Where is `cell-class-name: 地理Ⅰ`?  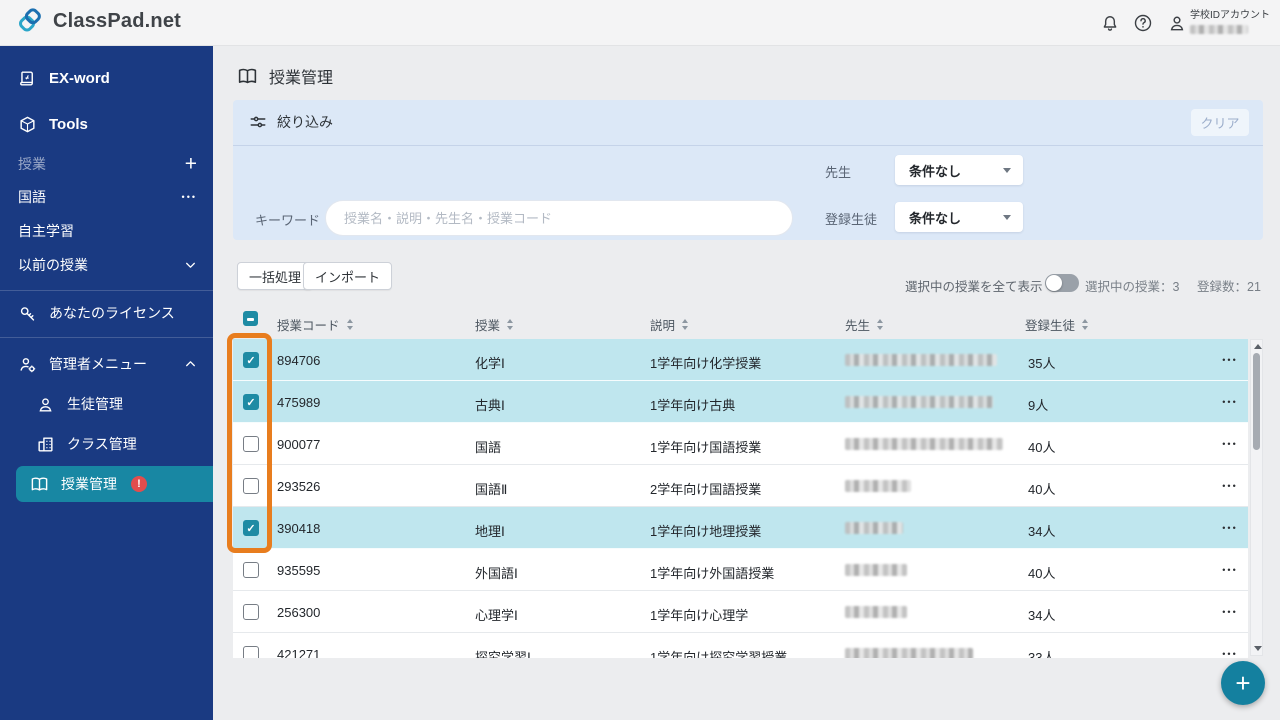 cell-class-name: 地理Ⅰ is located at coordinates (490, 531).